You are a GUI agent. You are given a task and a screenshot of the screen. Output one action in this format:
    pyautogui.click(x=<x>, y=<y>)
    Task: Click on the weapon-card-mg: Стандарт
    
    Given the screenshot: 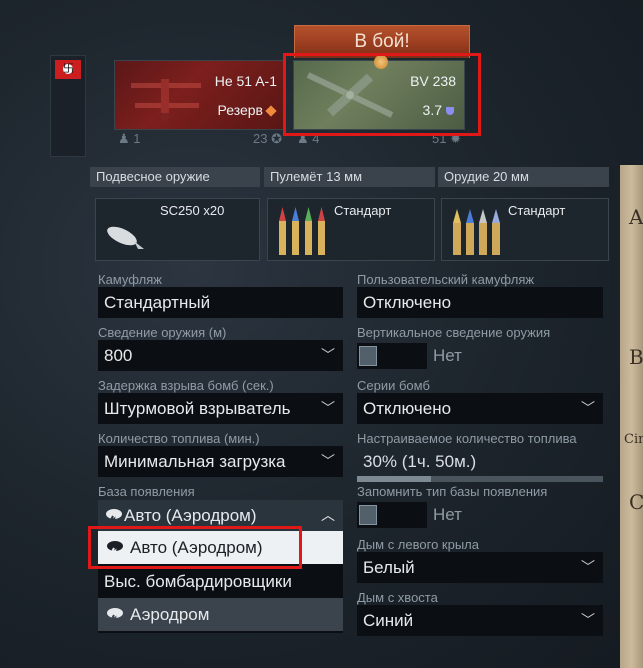 What is the action you would take?
    pyautogui.click(x=351, y=229)
    